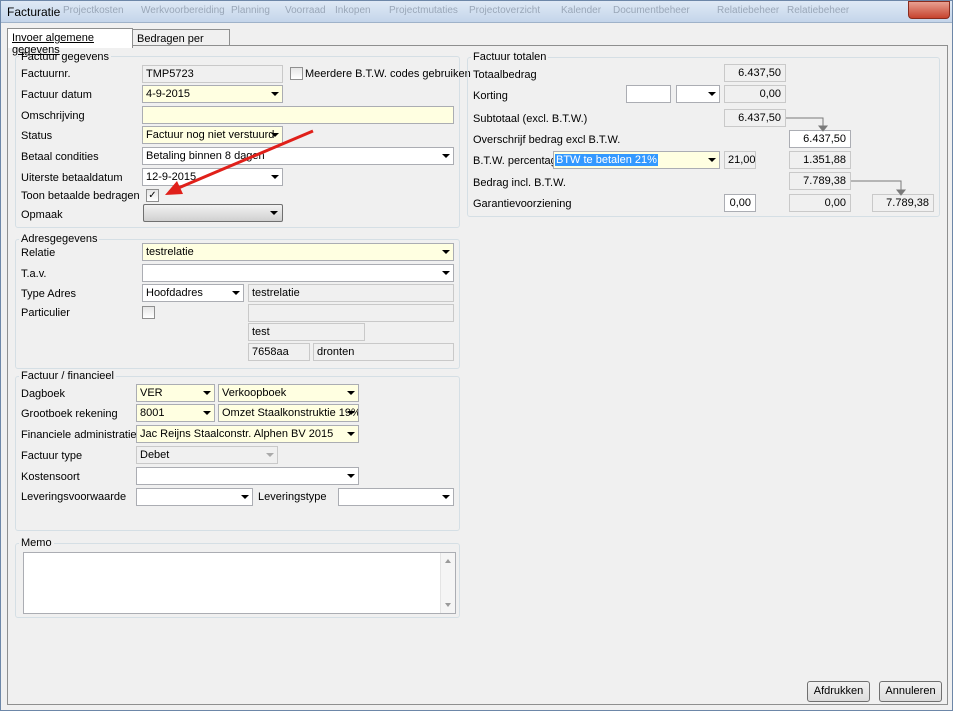 The width and height of the screenshot is (953, 712). What do you see at coordinates (34, 274) in the screenshot?
I see `tav-label: T.a.v.` at bounding box center [34, 274].